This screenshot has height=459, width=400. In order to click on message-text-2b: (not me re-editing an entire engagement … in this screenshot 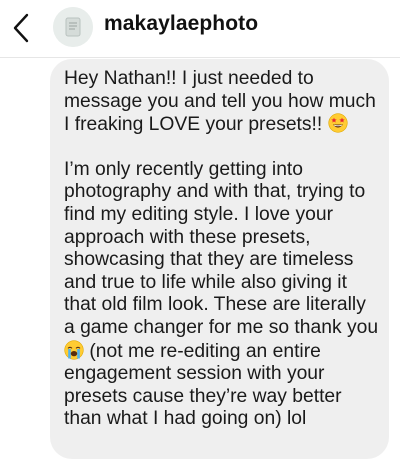, I will do `click(203, 385)`.